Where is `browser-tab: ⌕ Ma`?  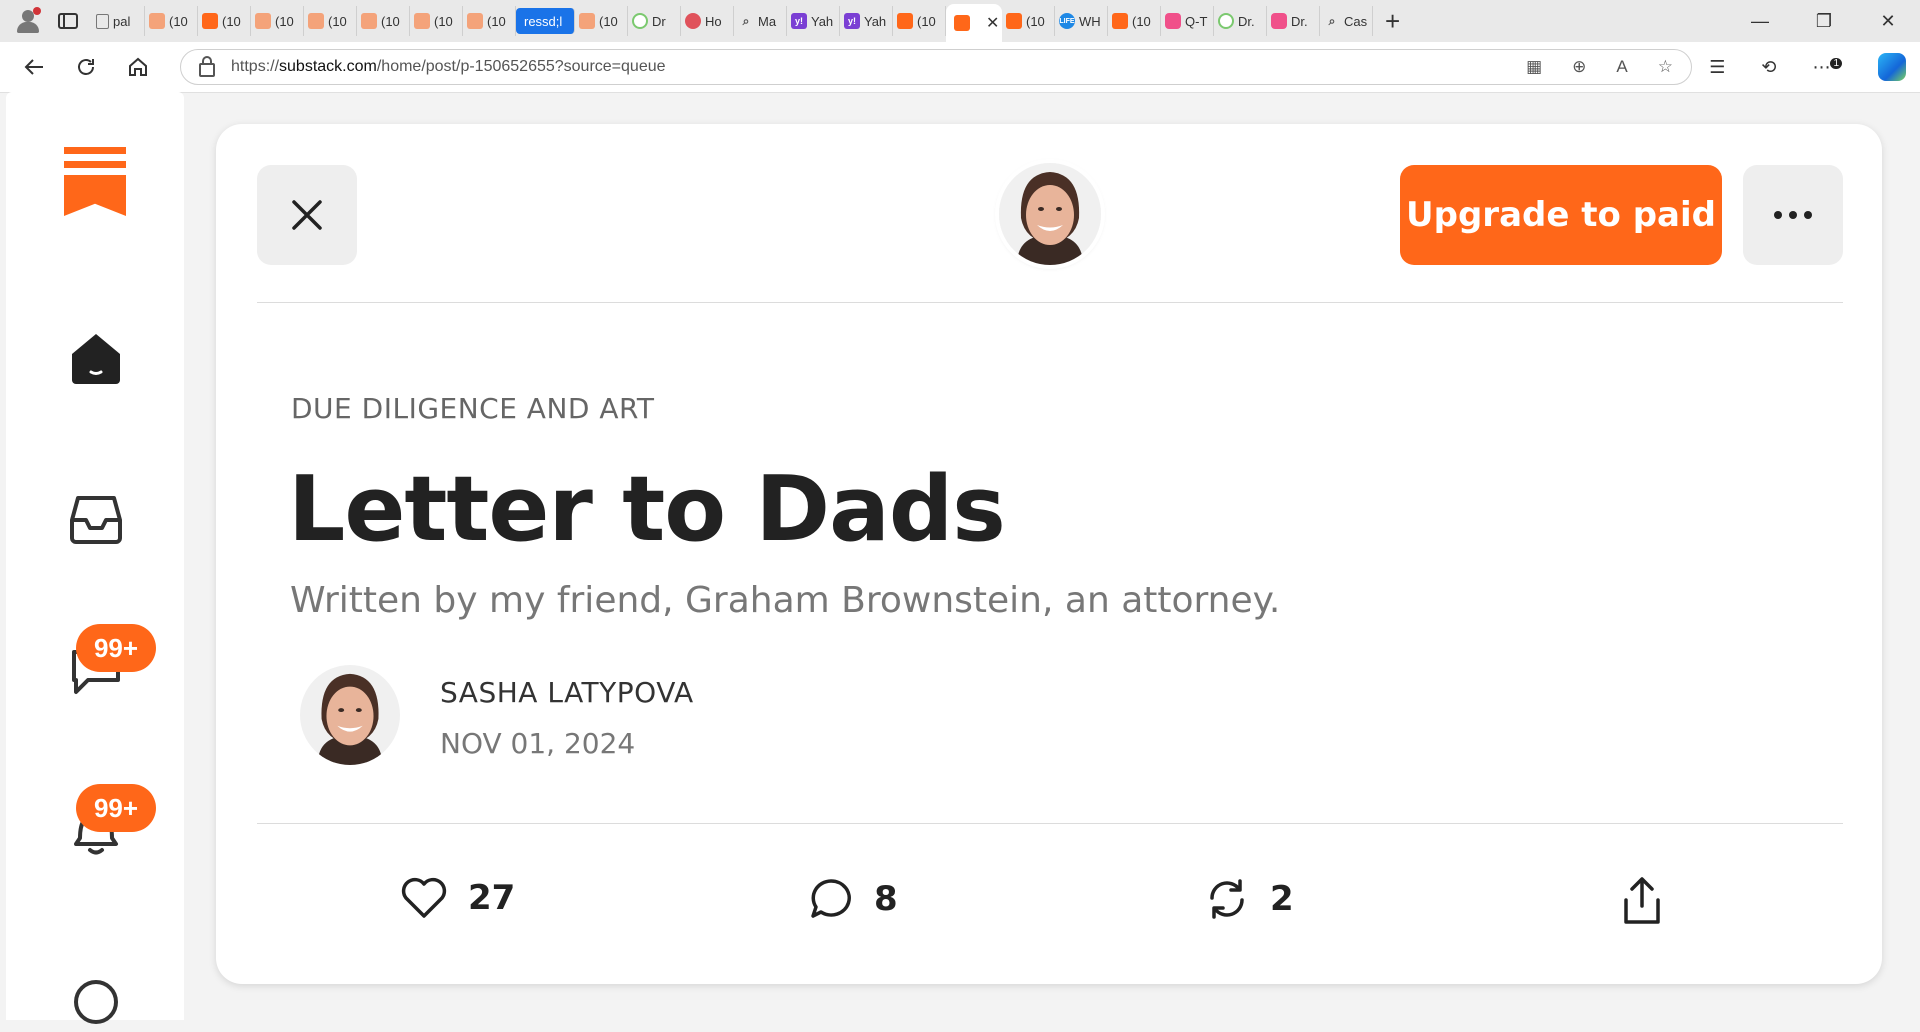
browser-tab: ⌕ Ma is located at coordinates (760, 21).